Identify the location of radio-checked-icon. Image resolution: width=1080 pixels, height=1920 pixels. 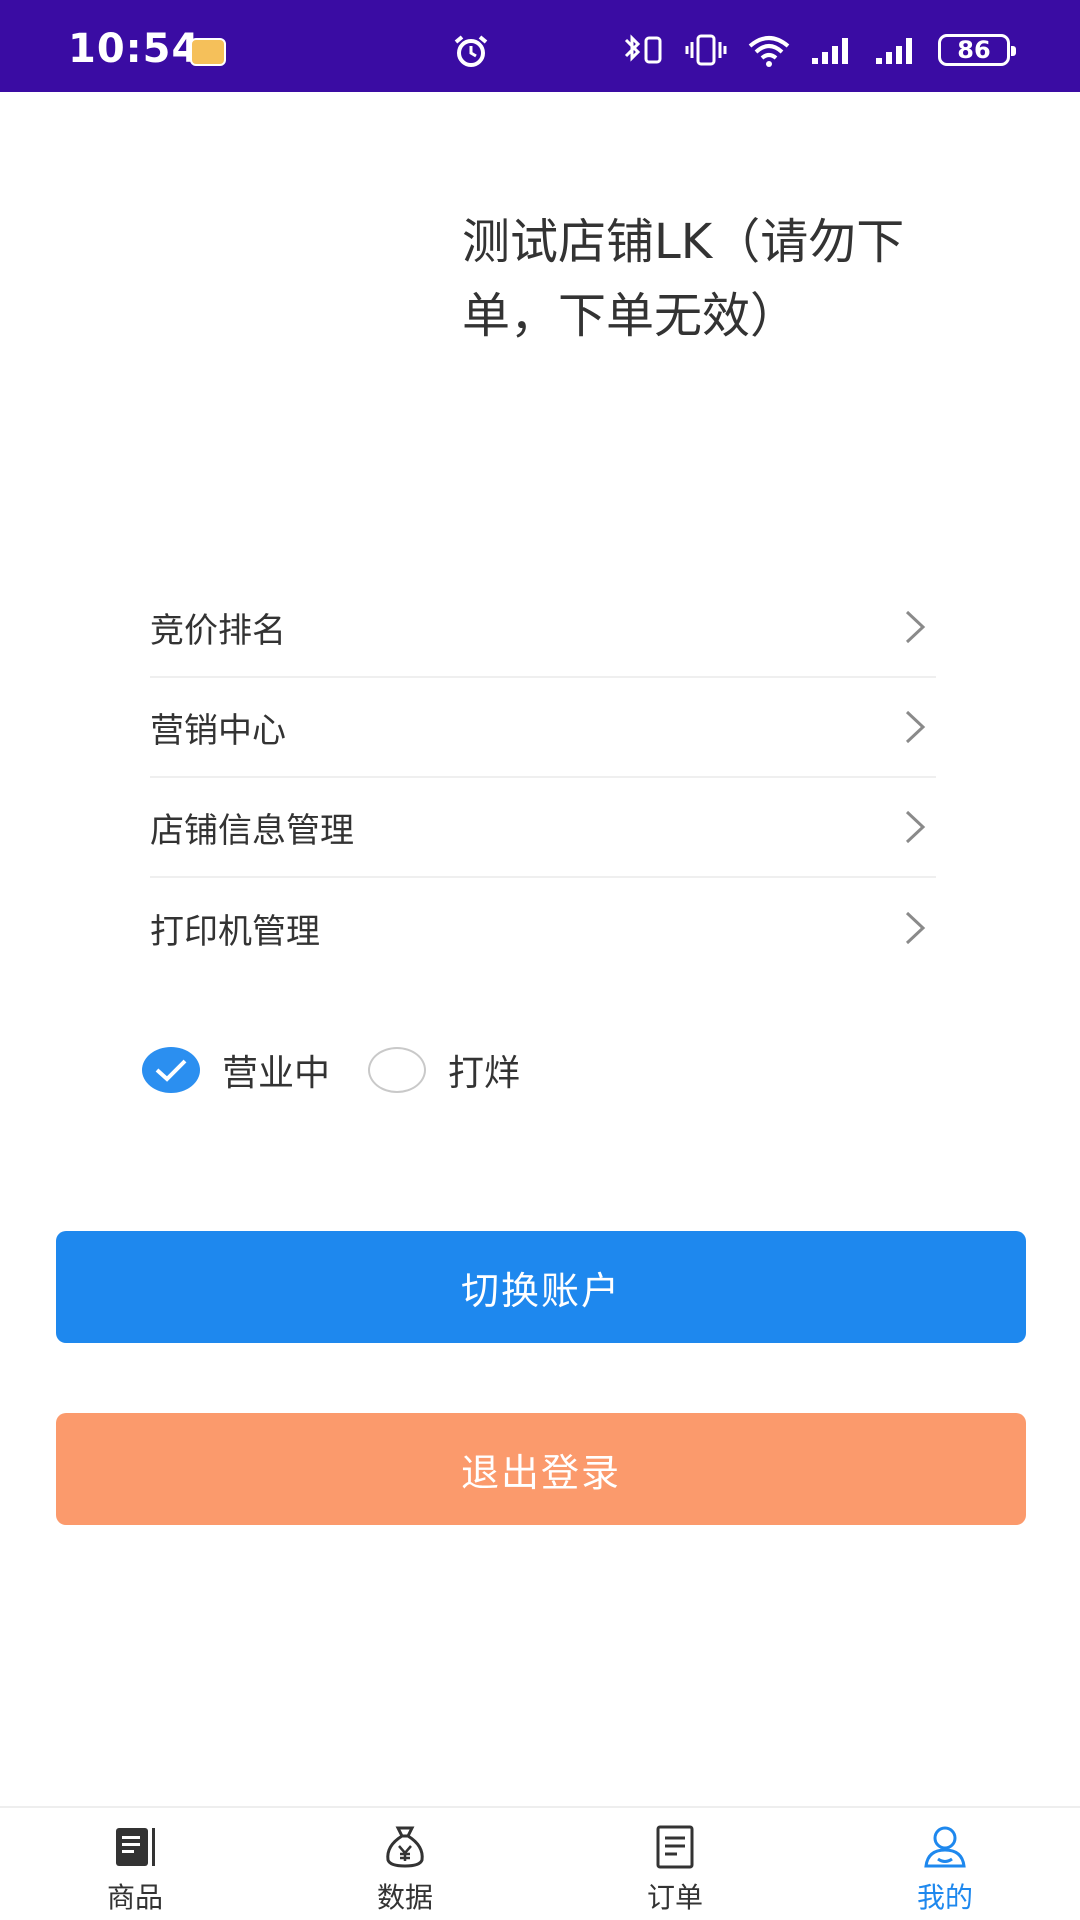
(171, 1070).